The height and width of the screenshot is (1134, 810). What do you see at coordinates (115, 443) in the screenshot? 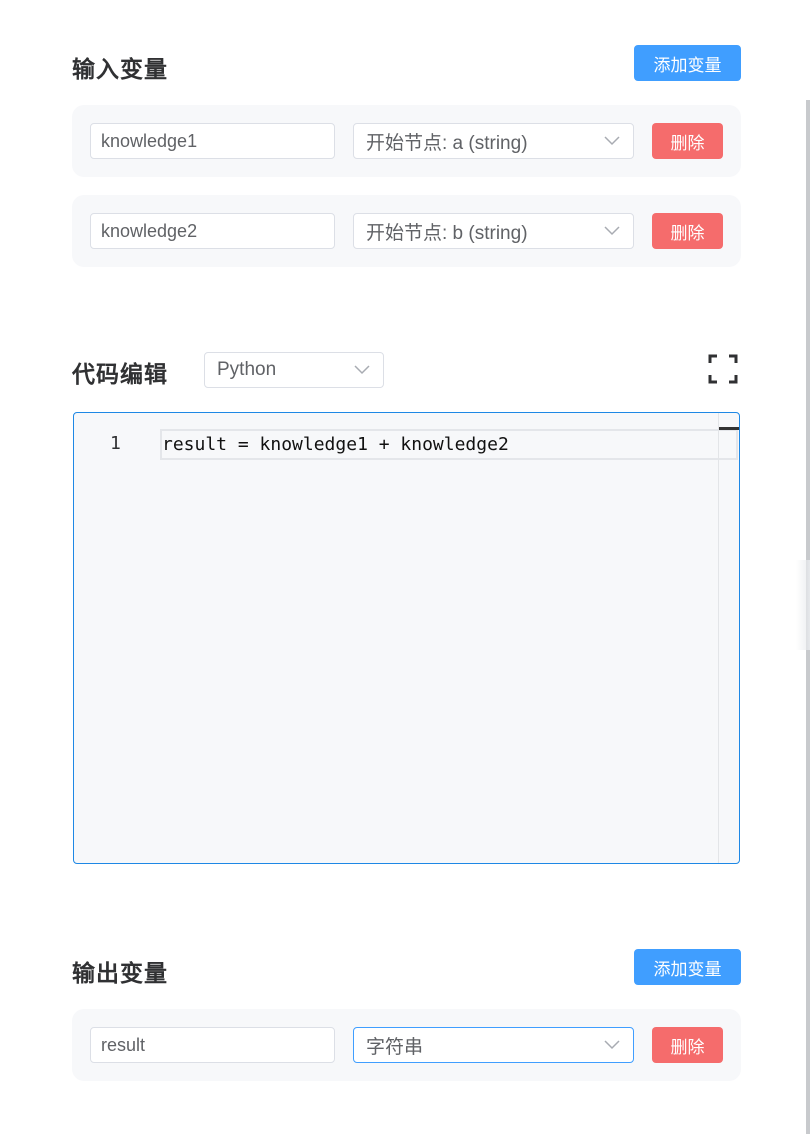
I see `line-number: 1` at bounding box center [115, 443].